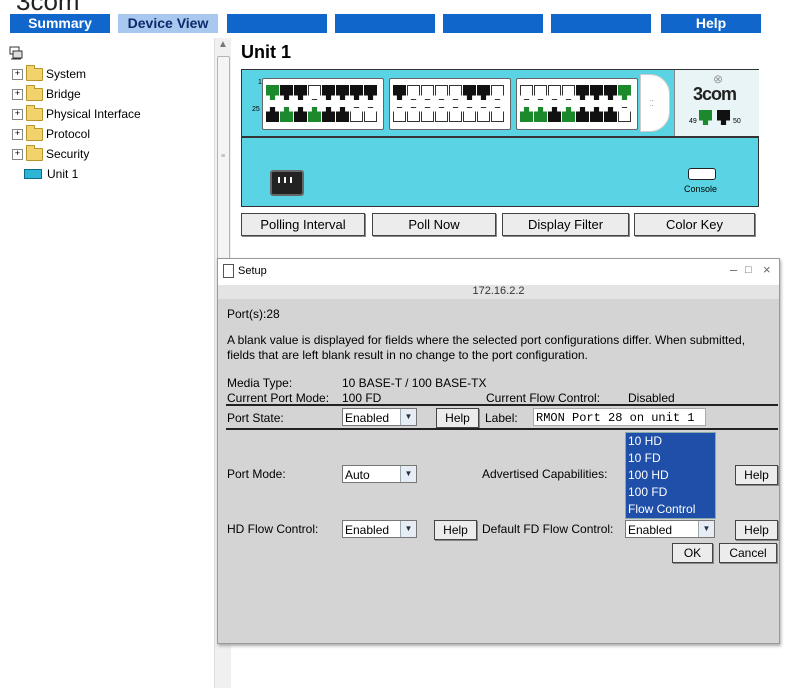  What do you see at coordinates (379, 474) in the screenshot?
I see `port-mode-select: Auto ▼` at bounding box center [379, 474].